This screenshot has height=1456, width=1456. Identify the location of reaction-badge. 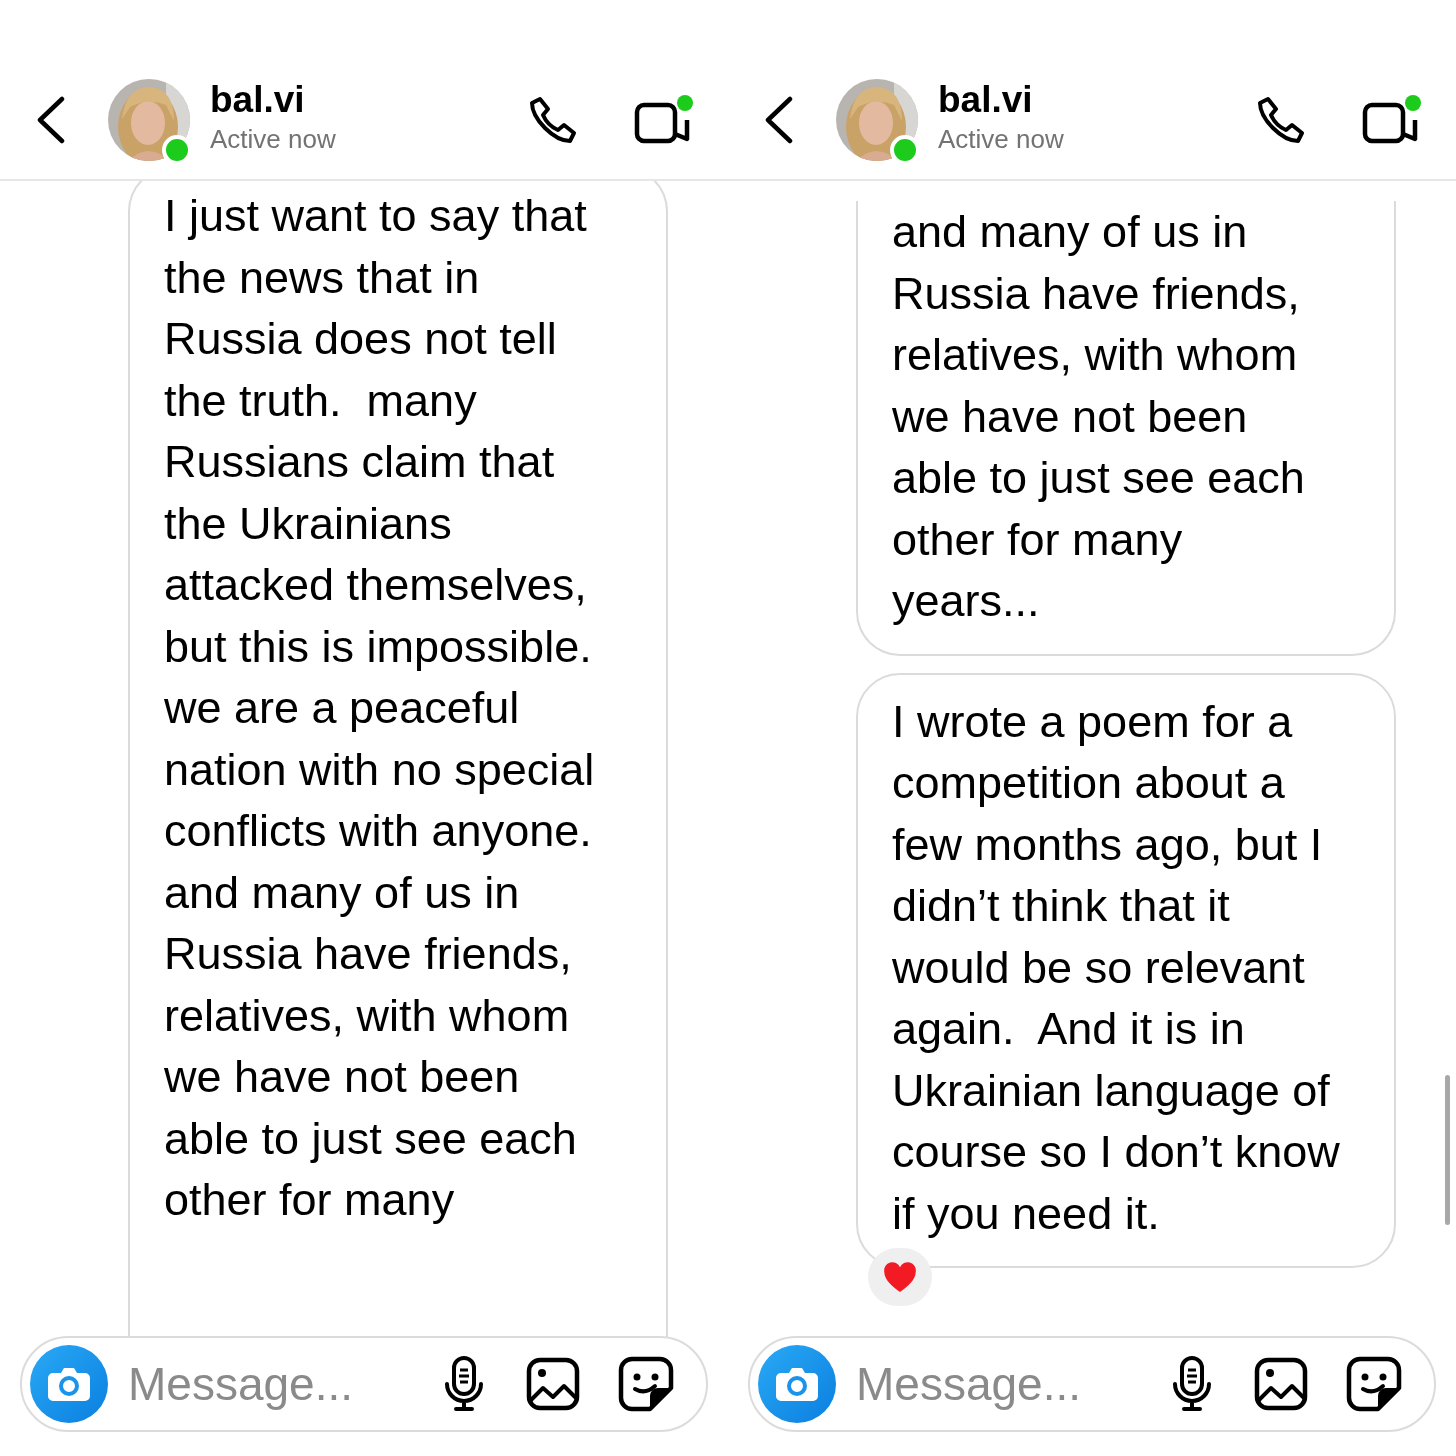
(900, 1277).